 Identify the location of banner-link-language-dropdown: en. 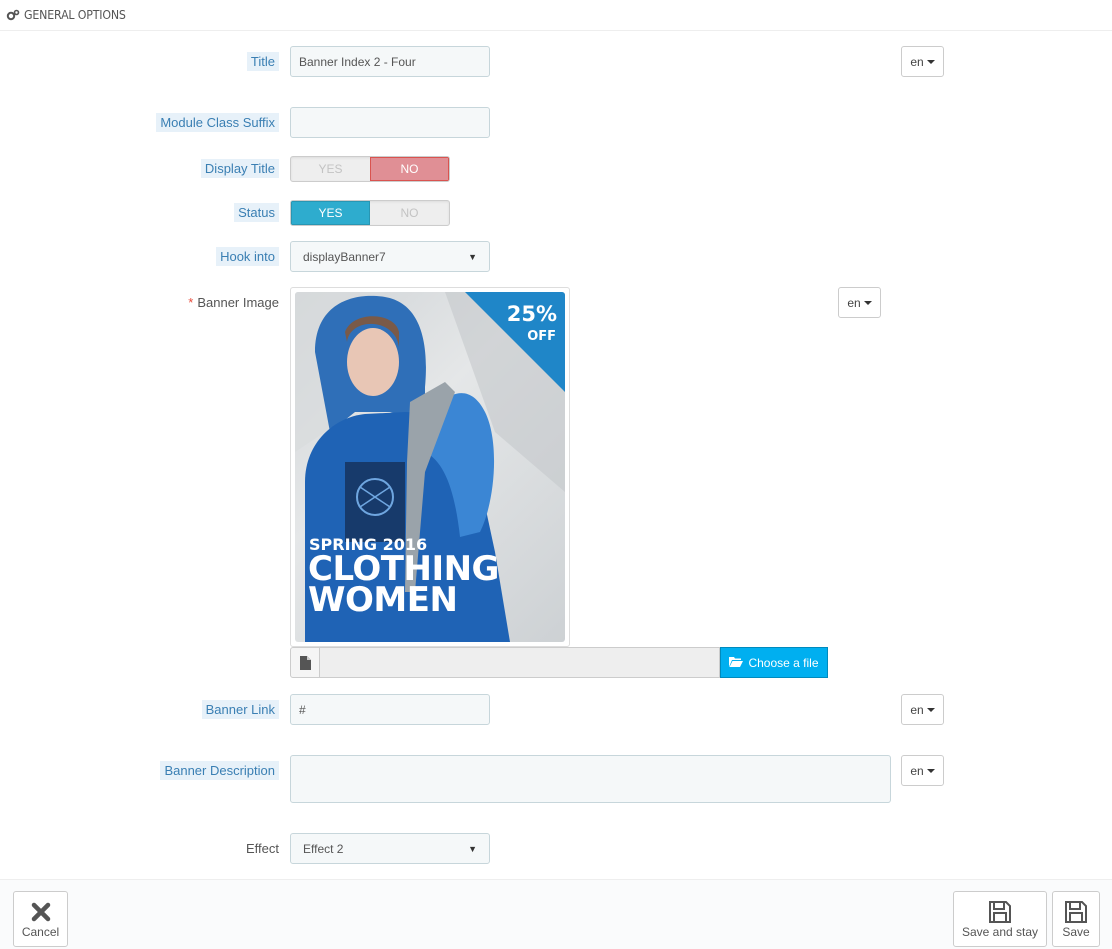
(922, 709).